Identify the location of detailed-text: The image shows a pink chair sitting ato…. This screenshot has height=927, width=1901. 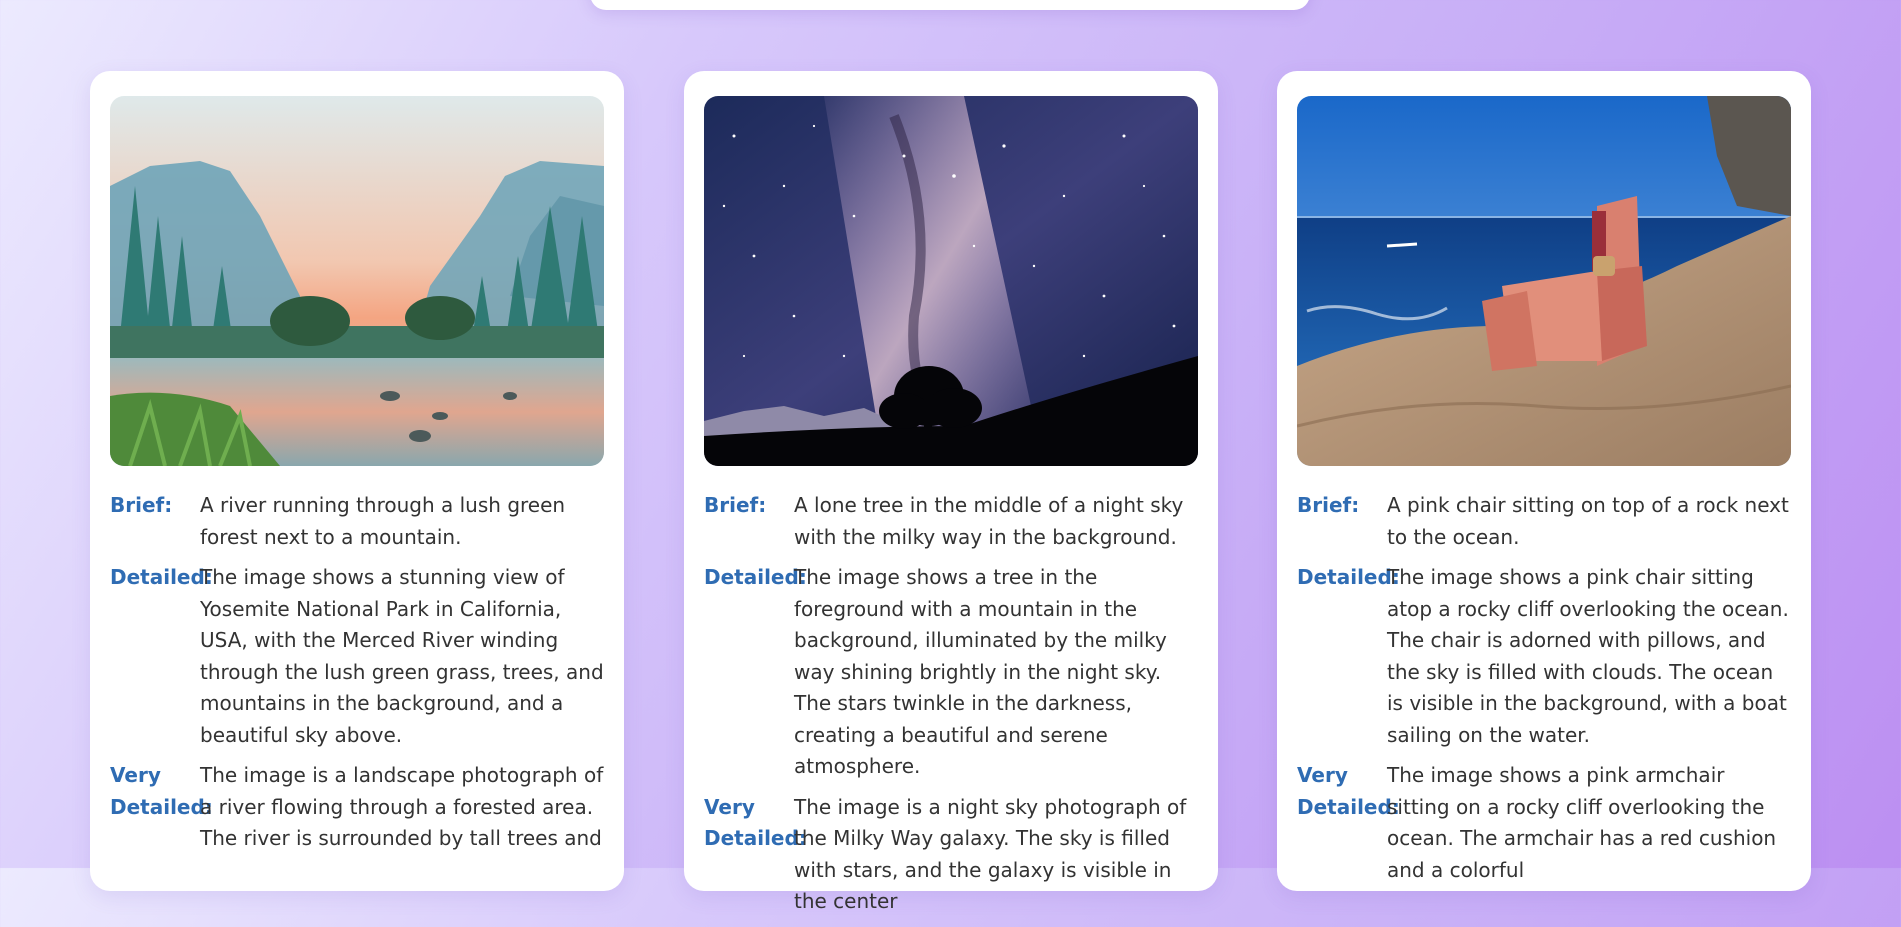
(1588, 656).